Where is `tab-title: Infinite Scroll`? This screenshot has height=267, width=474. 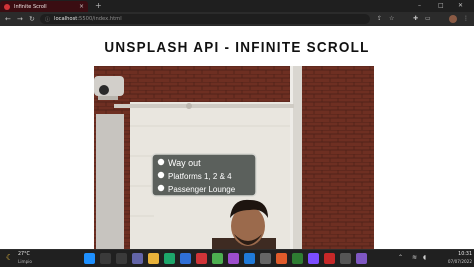
tab-title: Infinite Scroll is located at coordinates (30, 6).